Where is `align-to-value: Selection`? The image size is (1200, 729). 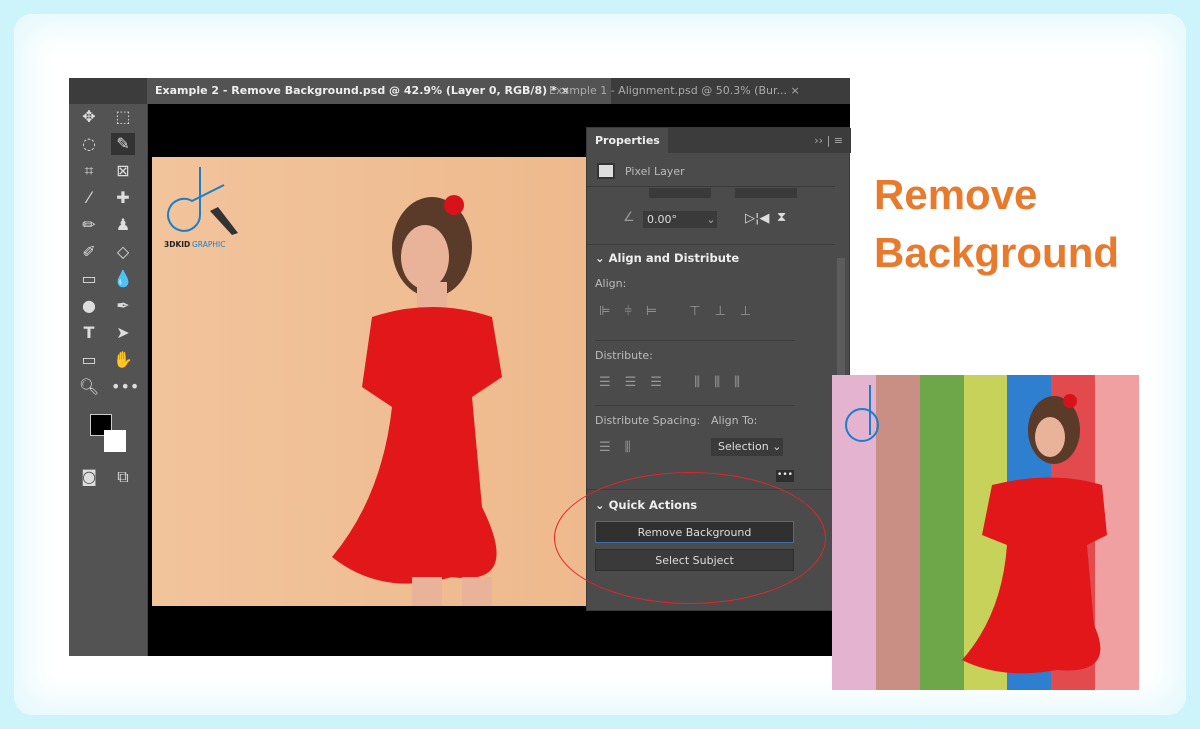
align-to-value: Selection is located at coordinates (743, 446).